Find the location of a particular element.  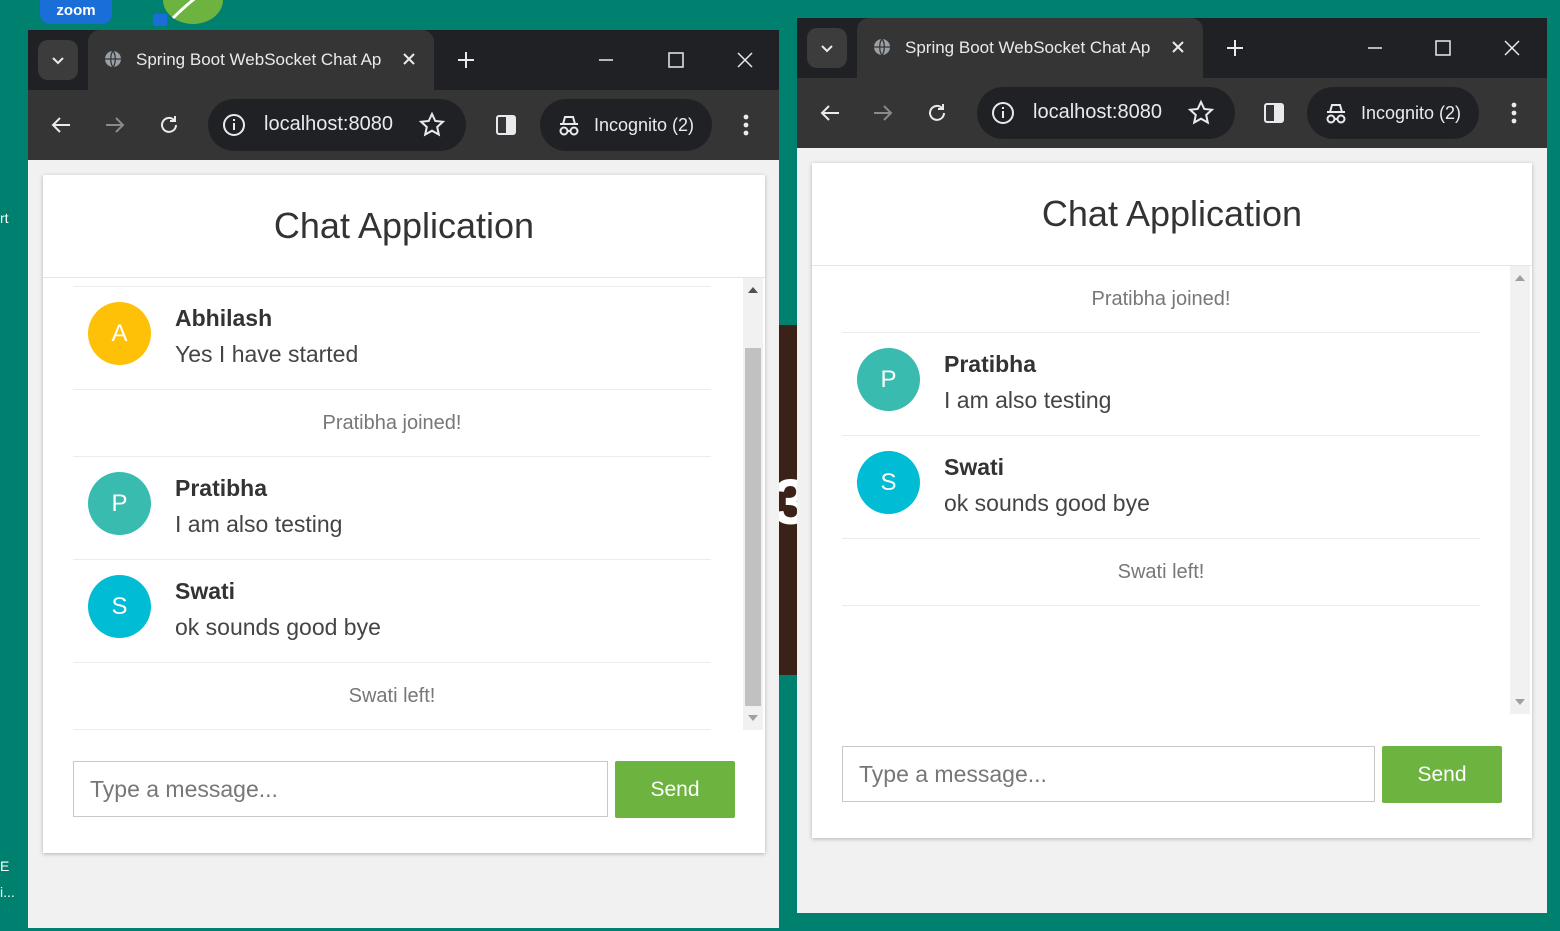

chat-header: Chat Application is located at coordinates (1172, 214).